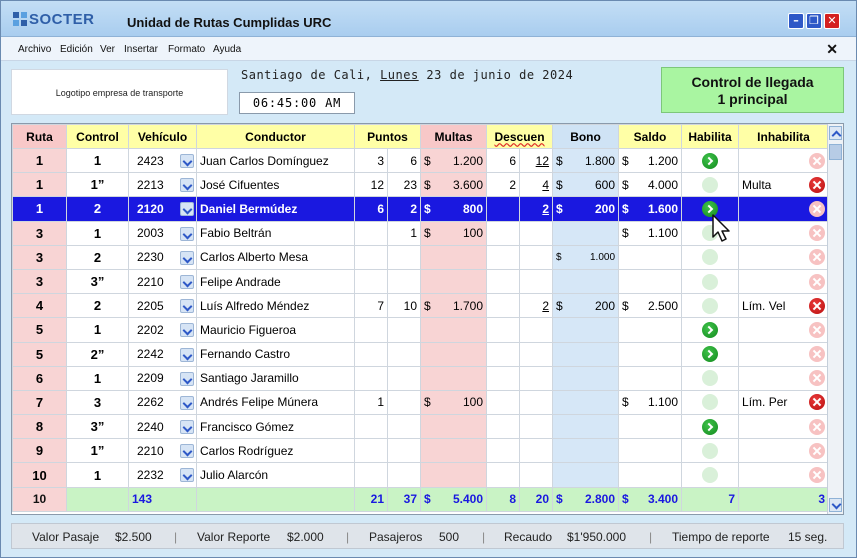 The height and width of the screenshot is (558, 857). I want to click on col-ruta: Ruta, so click(39, 136).